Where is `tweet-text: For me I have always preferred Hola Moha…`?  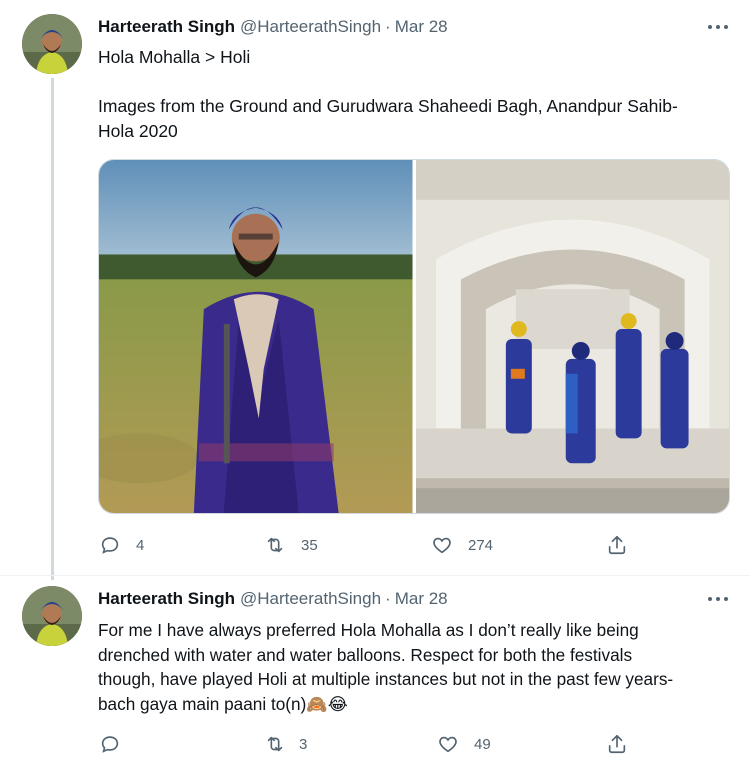
tweet-text: For me I have always preferred Hola Moha… is located at coordinates (418, 667).